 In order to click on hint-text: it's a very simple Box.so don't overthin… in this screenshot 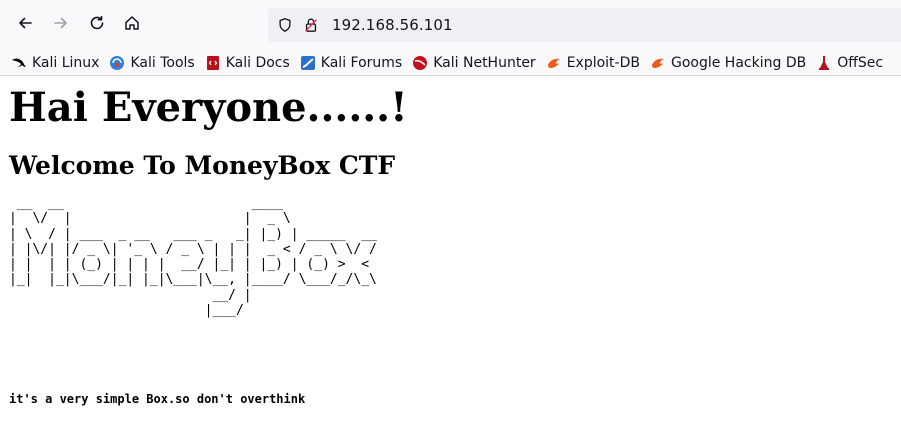, I will do `click(157, 399)`.